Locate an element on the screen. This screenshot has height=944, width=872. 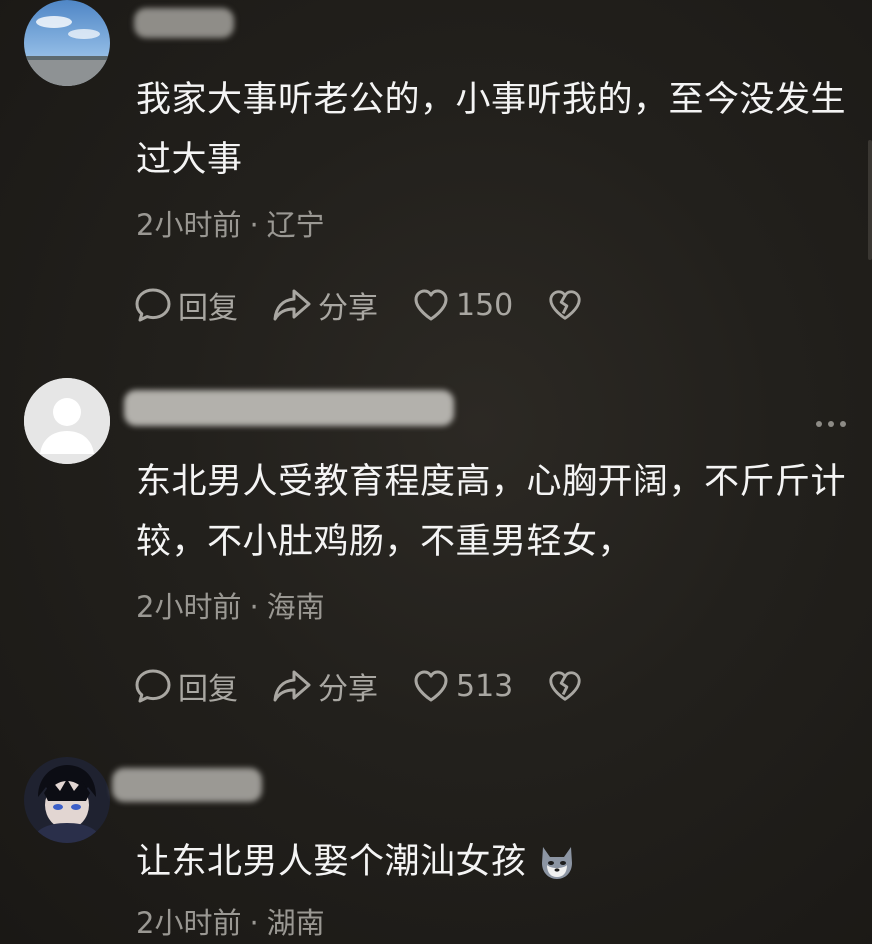
comment-text-line: 让东北男人娶个潮汕女孩 is located at coordinates (492, 862).